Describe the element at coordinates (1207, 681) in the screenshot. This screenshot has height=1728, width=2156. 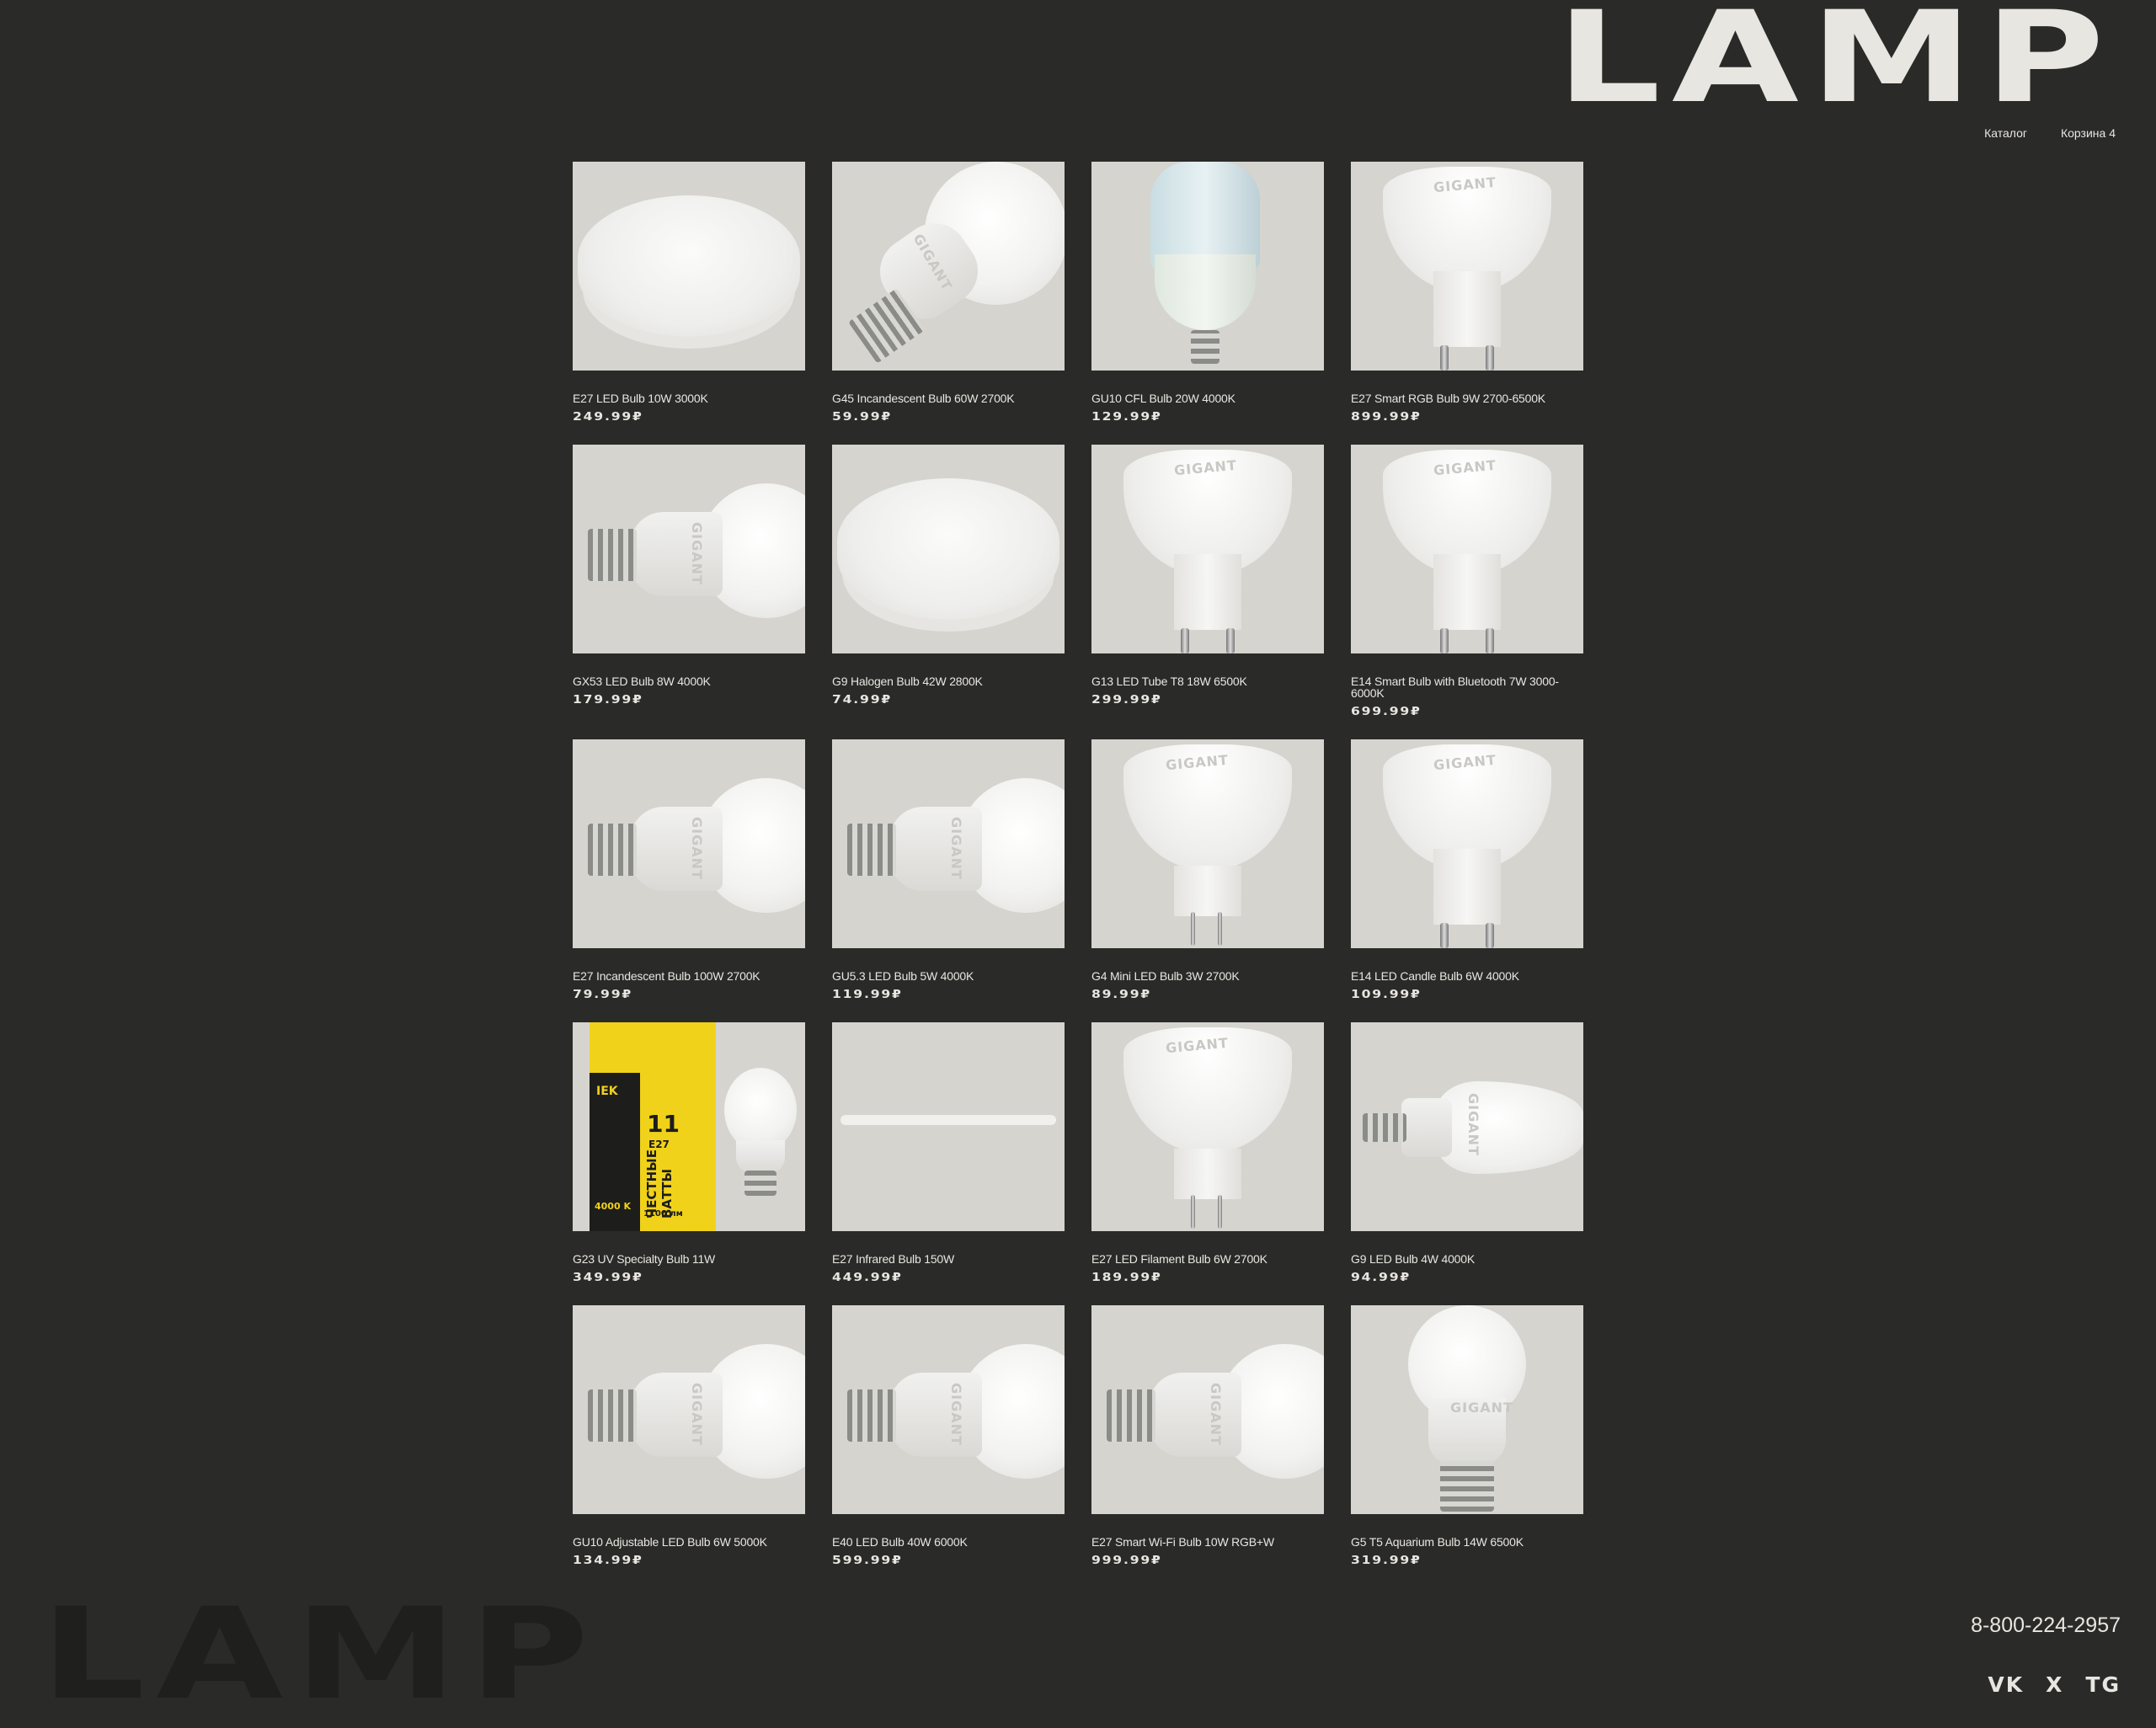
I see `product-name: G13 LED Tube T8 18W 6500K` at that location.